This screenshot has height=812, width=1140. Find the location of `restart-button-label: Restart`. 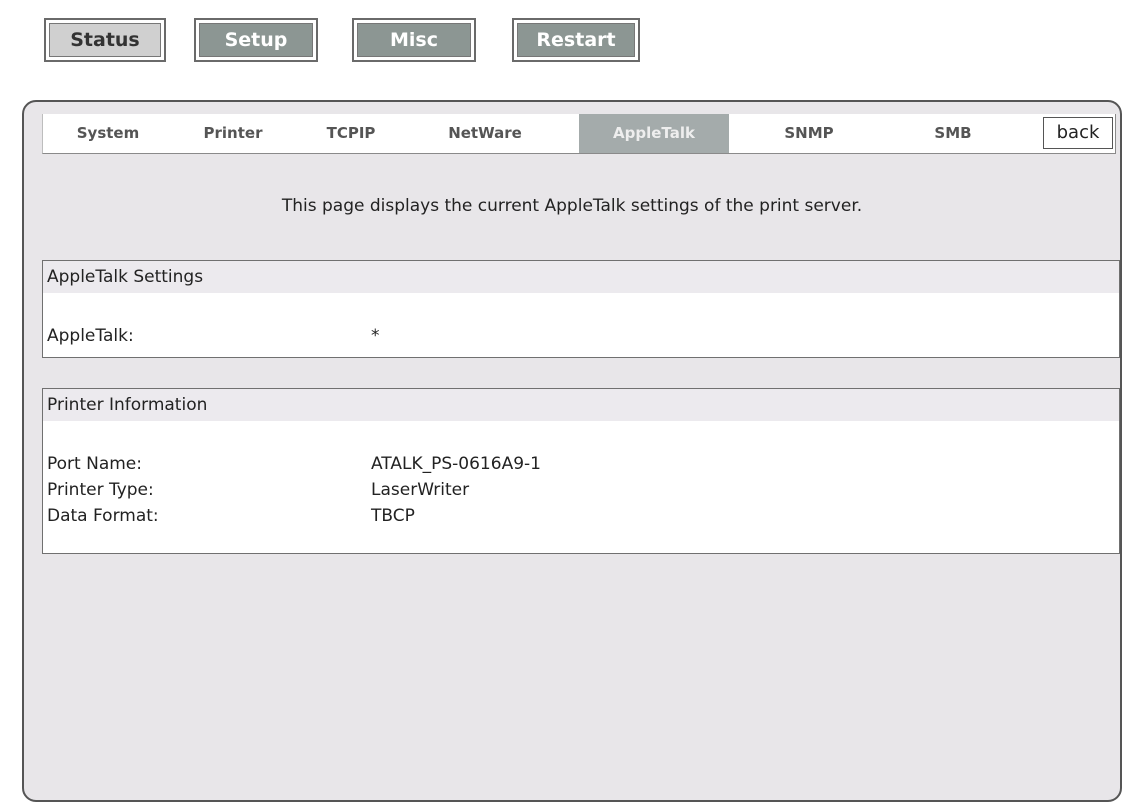

restart-button-label: Restart is located at coordinates (576, 40).